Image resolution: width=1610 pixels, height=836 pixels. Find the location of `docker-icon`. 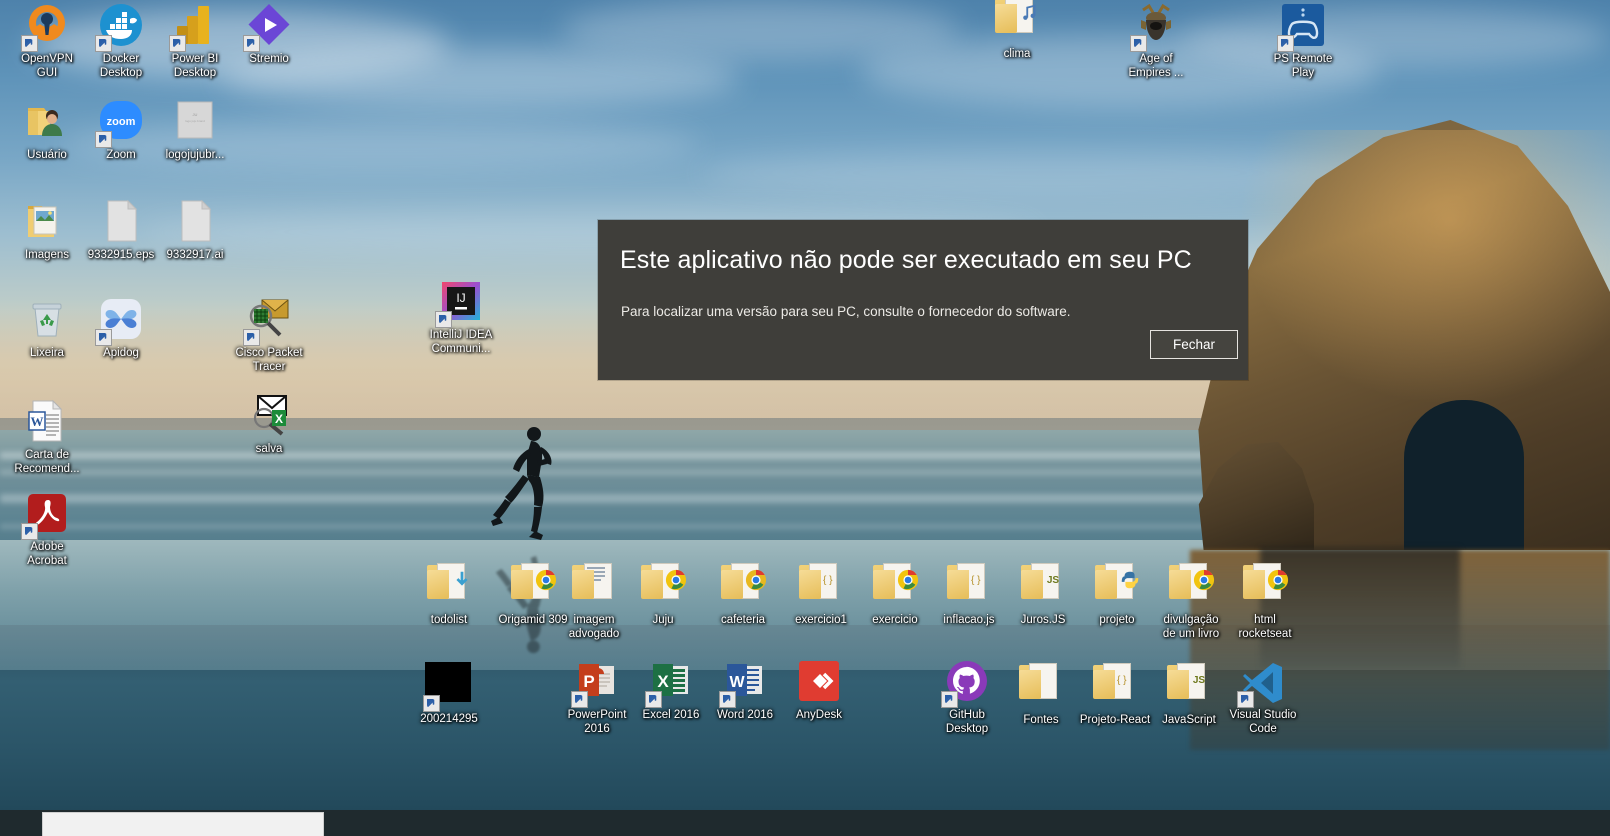

docker-icon is located at coordinates (120, 27).